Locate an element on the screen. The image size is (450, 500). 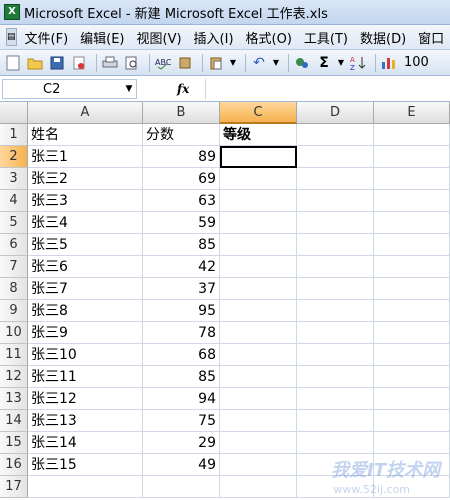
column-header-e: E is located at coordinates (412, 113).